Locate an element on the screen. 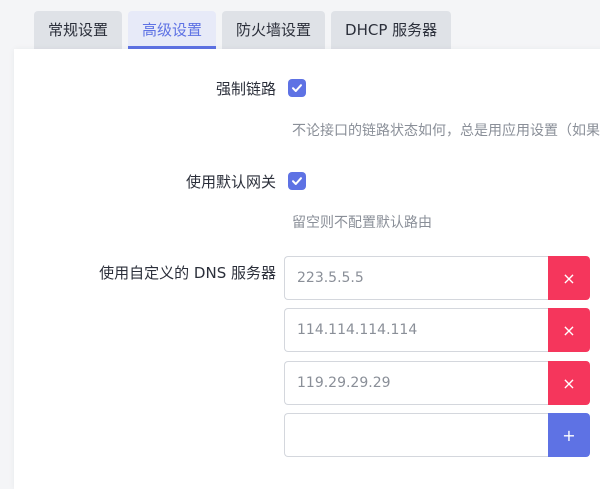 The image size is (600, 489). force-link-label: 强制链路 is located at coordinates (245, 89).